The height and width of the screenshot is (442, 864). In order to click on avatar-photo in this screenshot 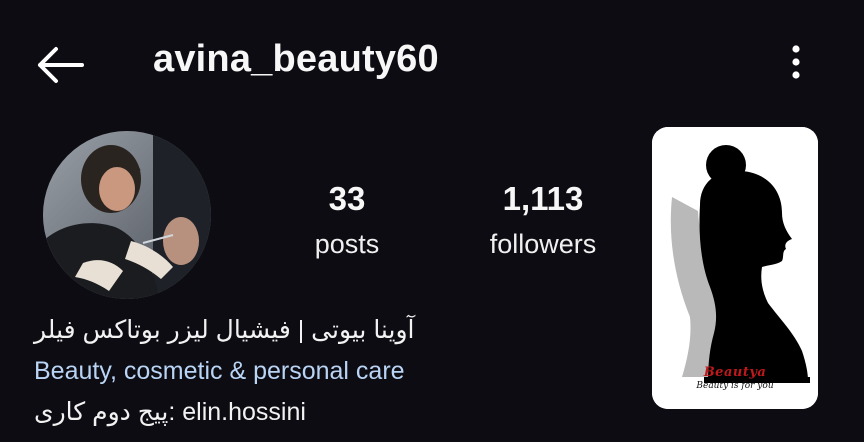, I will do `click(127, 215)`.